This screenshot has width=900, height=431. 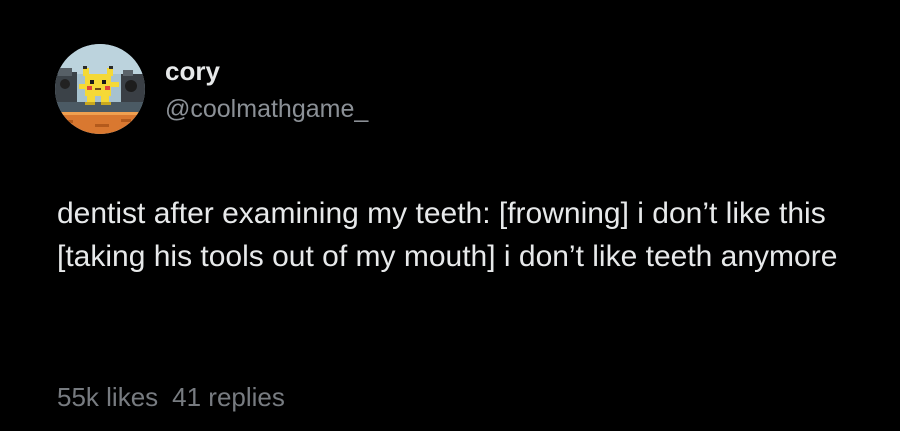 I want to click on avatar-pixel-art-icon, so click(x=100, y=89).